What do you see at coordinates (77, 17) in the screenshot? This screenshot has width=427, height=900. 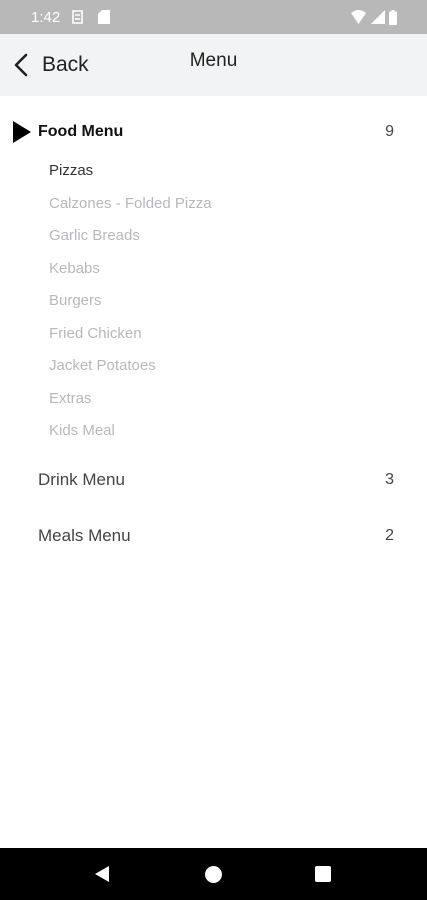 I see `sim-icon` at bounding box center [77, 17].